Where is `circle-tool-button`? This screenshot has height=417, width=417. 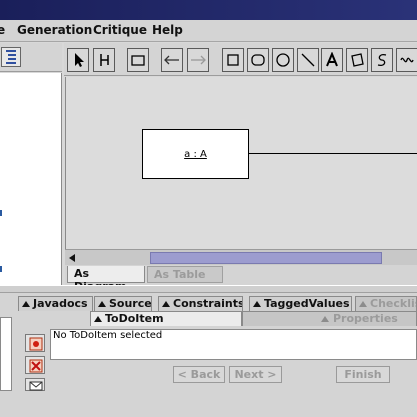 circle-tool-button is located at coordinates (283, 60).